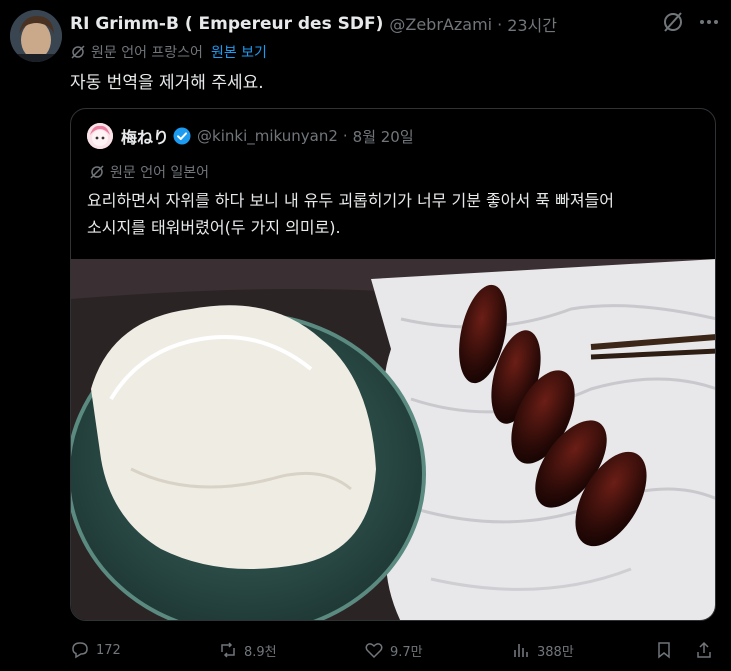 This screenshot has width=731, height=671. I want to click on avatar-image, so click(36, 36).